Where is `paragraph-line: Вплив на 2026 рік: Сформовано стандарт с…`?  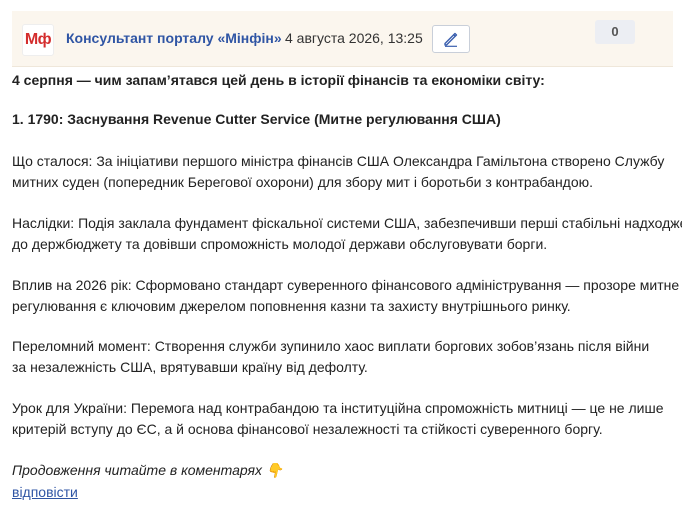
paragraph-line: Вплив на 2026 рік: Сформовано стандарт с… is located at coordinates (346, 285).